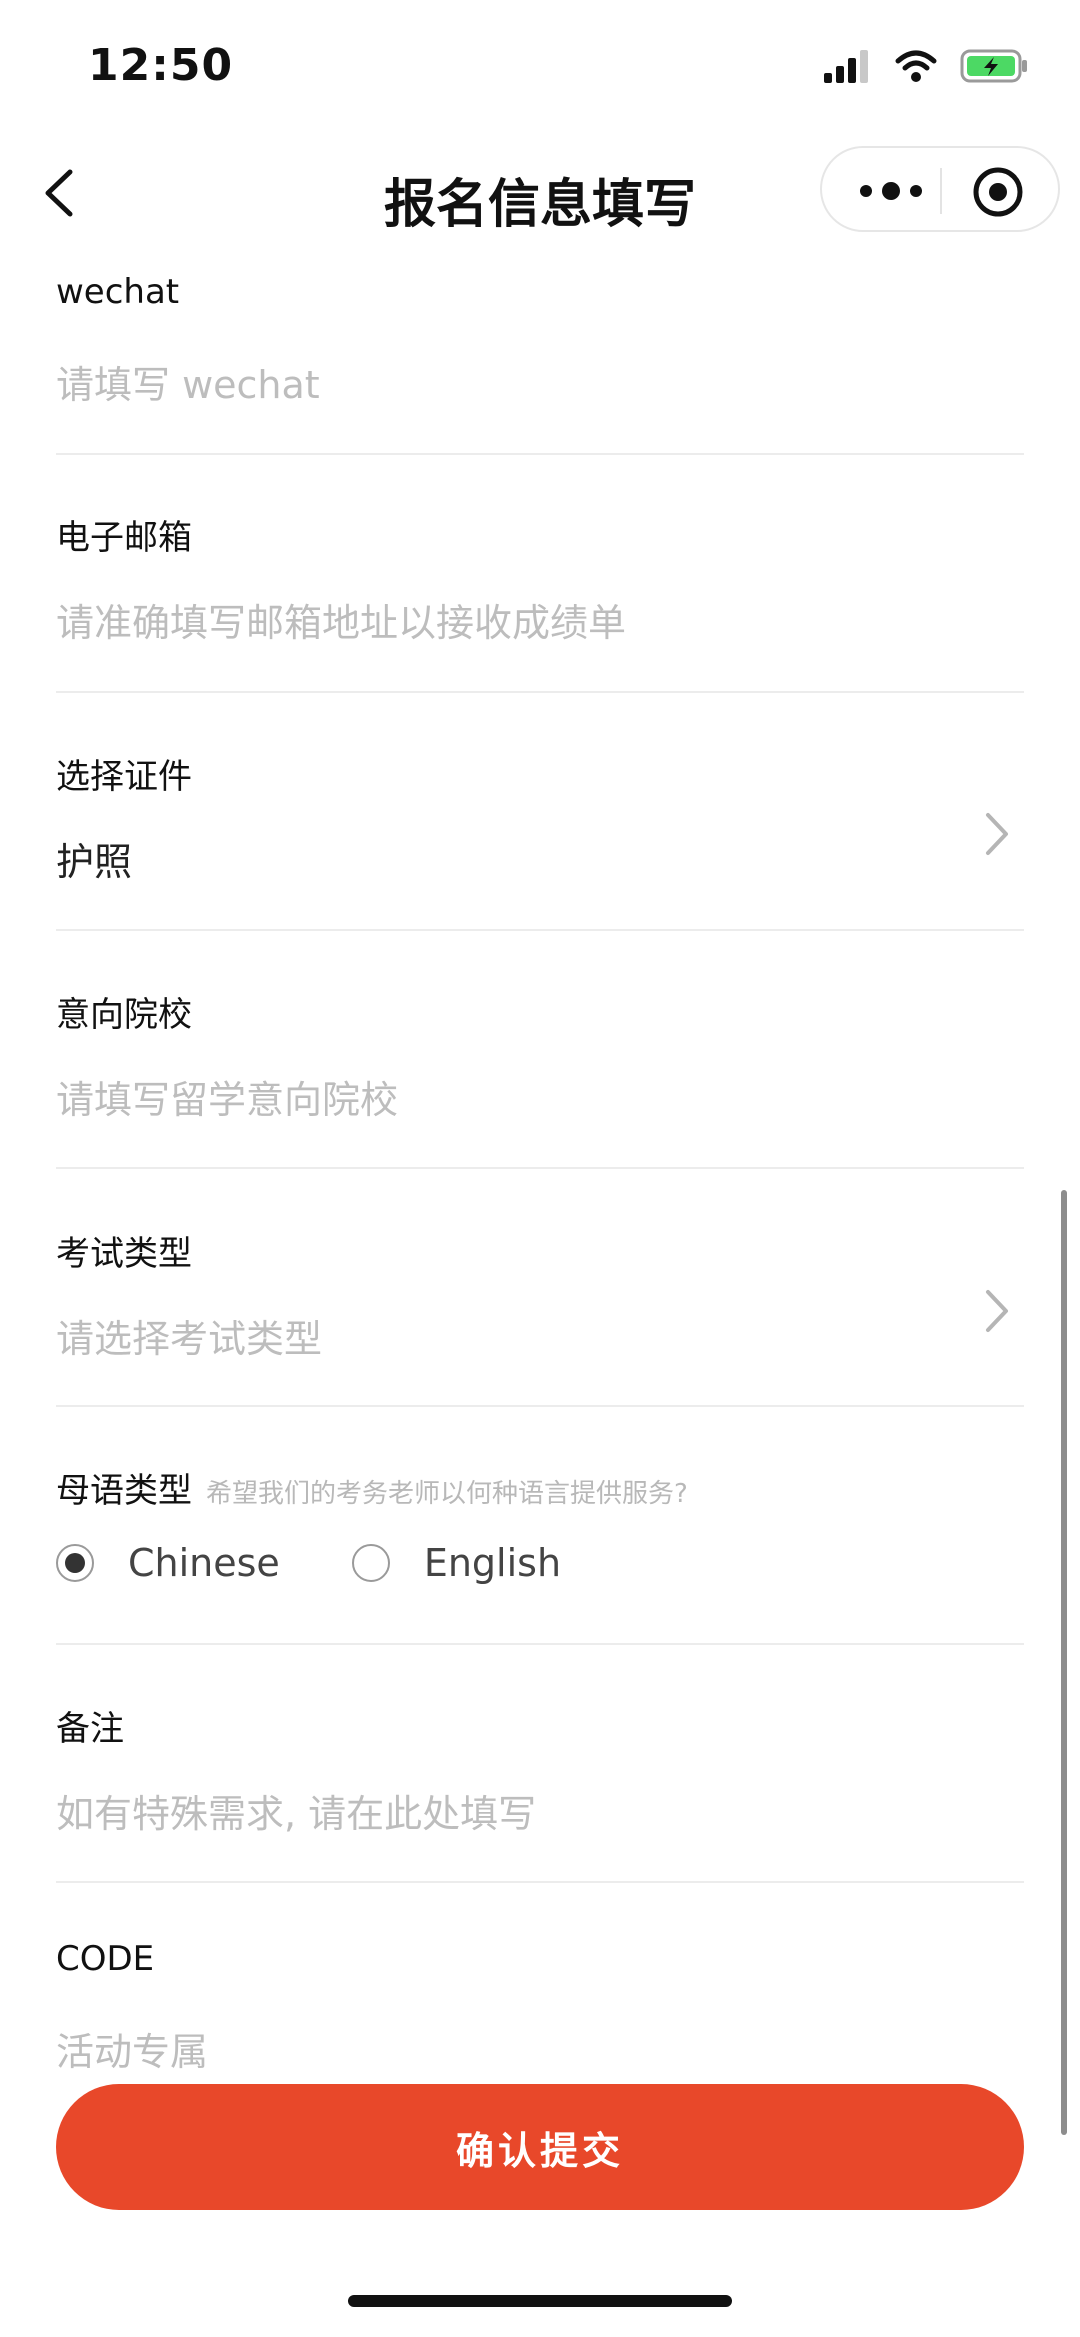  I want to click on native-language-title: 母语类型, so click(124, 1491).